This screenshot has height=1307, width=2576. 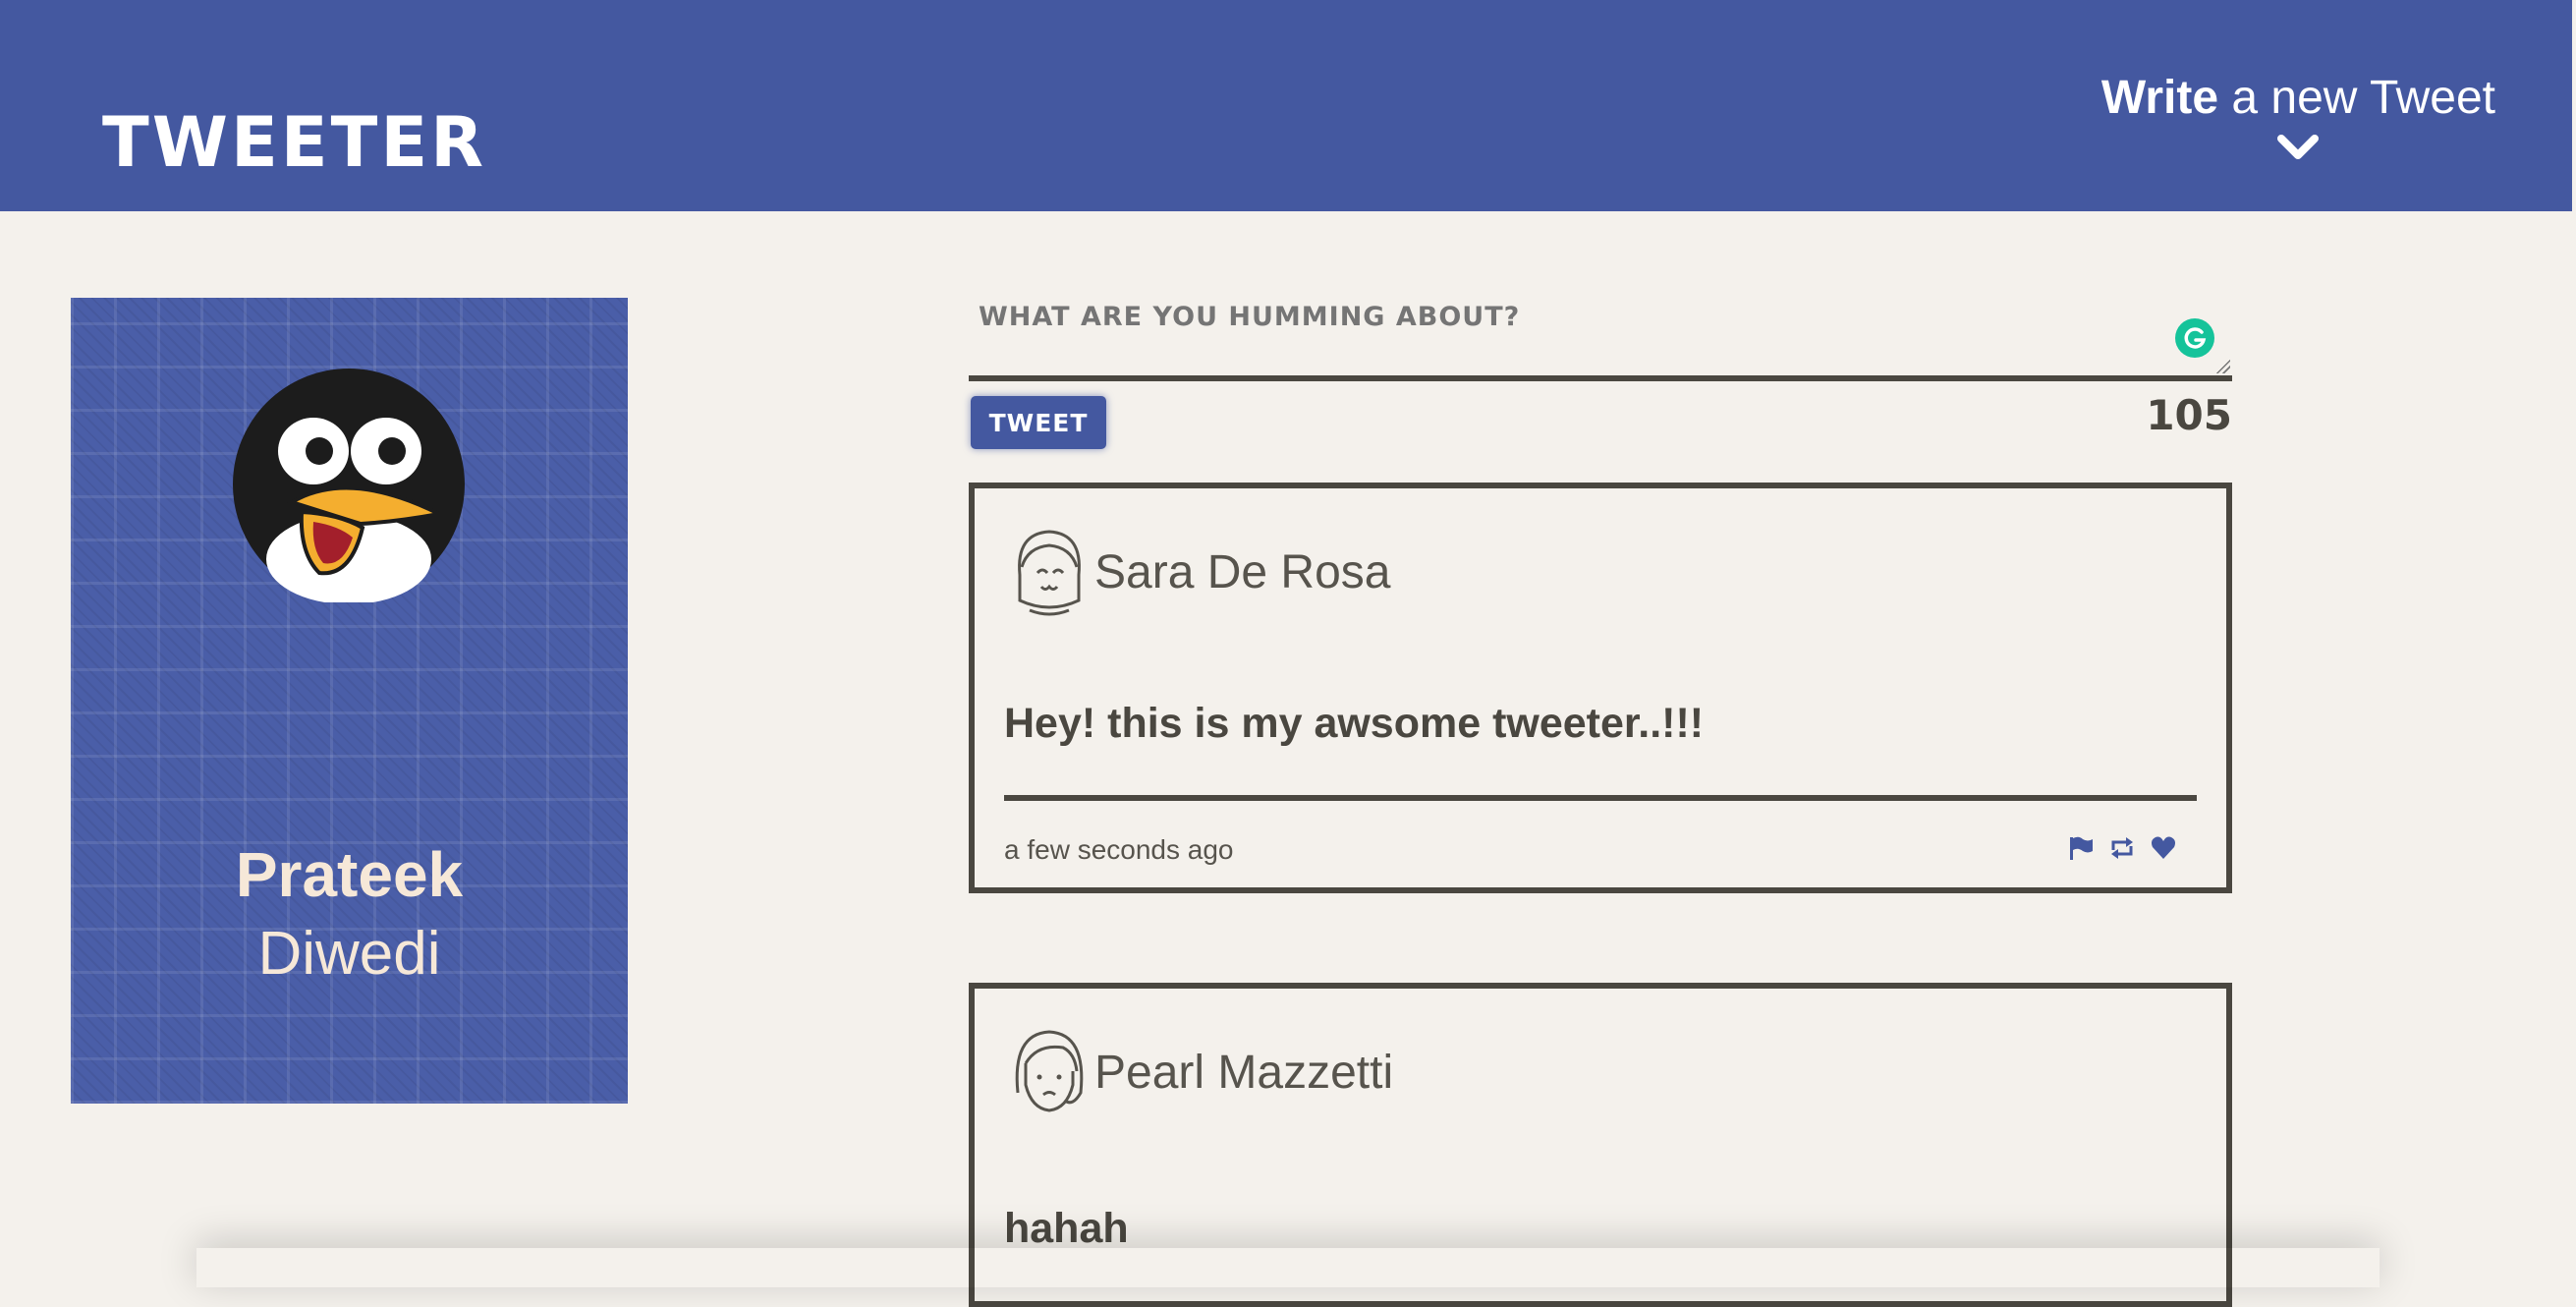 I want to click on char-counter: 105, so click(x=2189, y=415).